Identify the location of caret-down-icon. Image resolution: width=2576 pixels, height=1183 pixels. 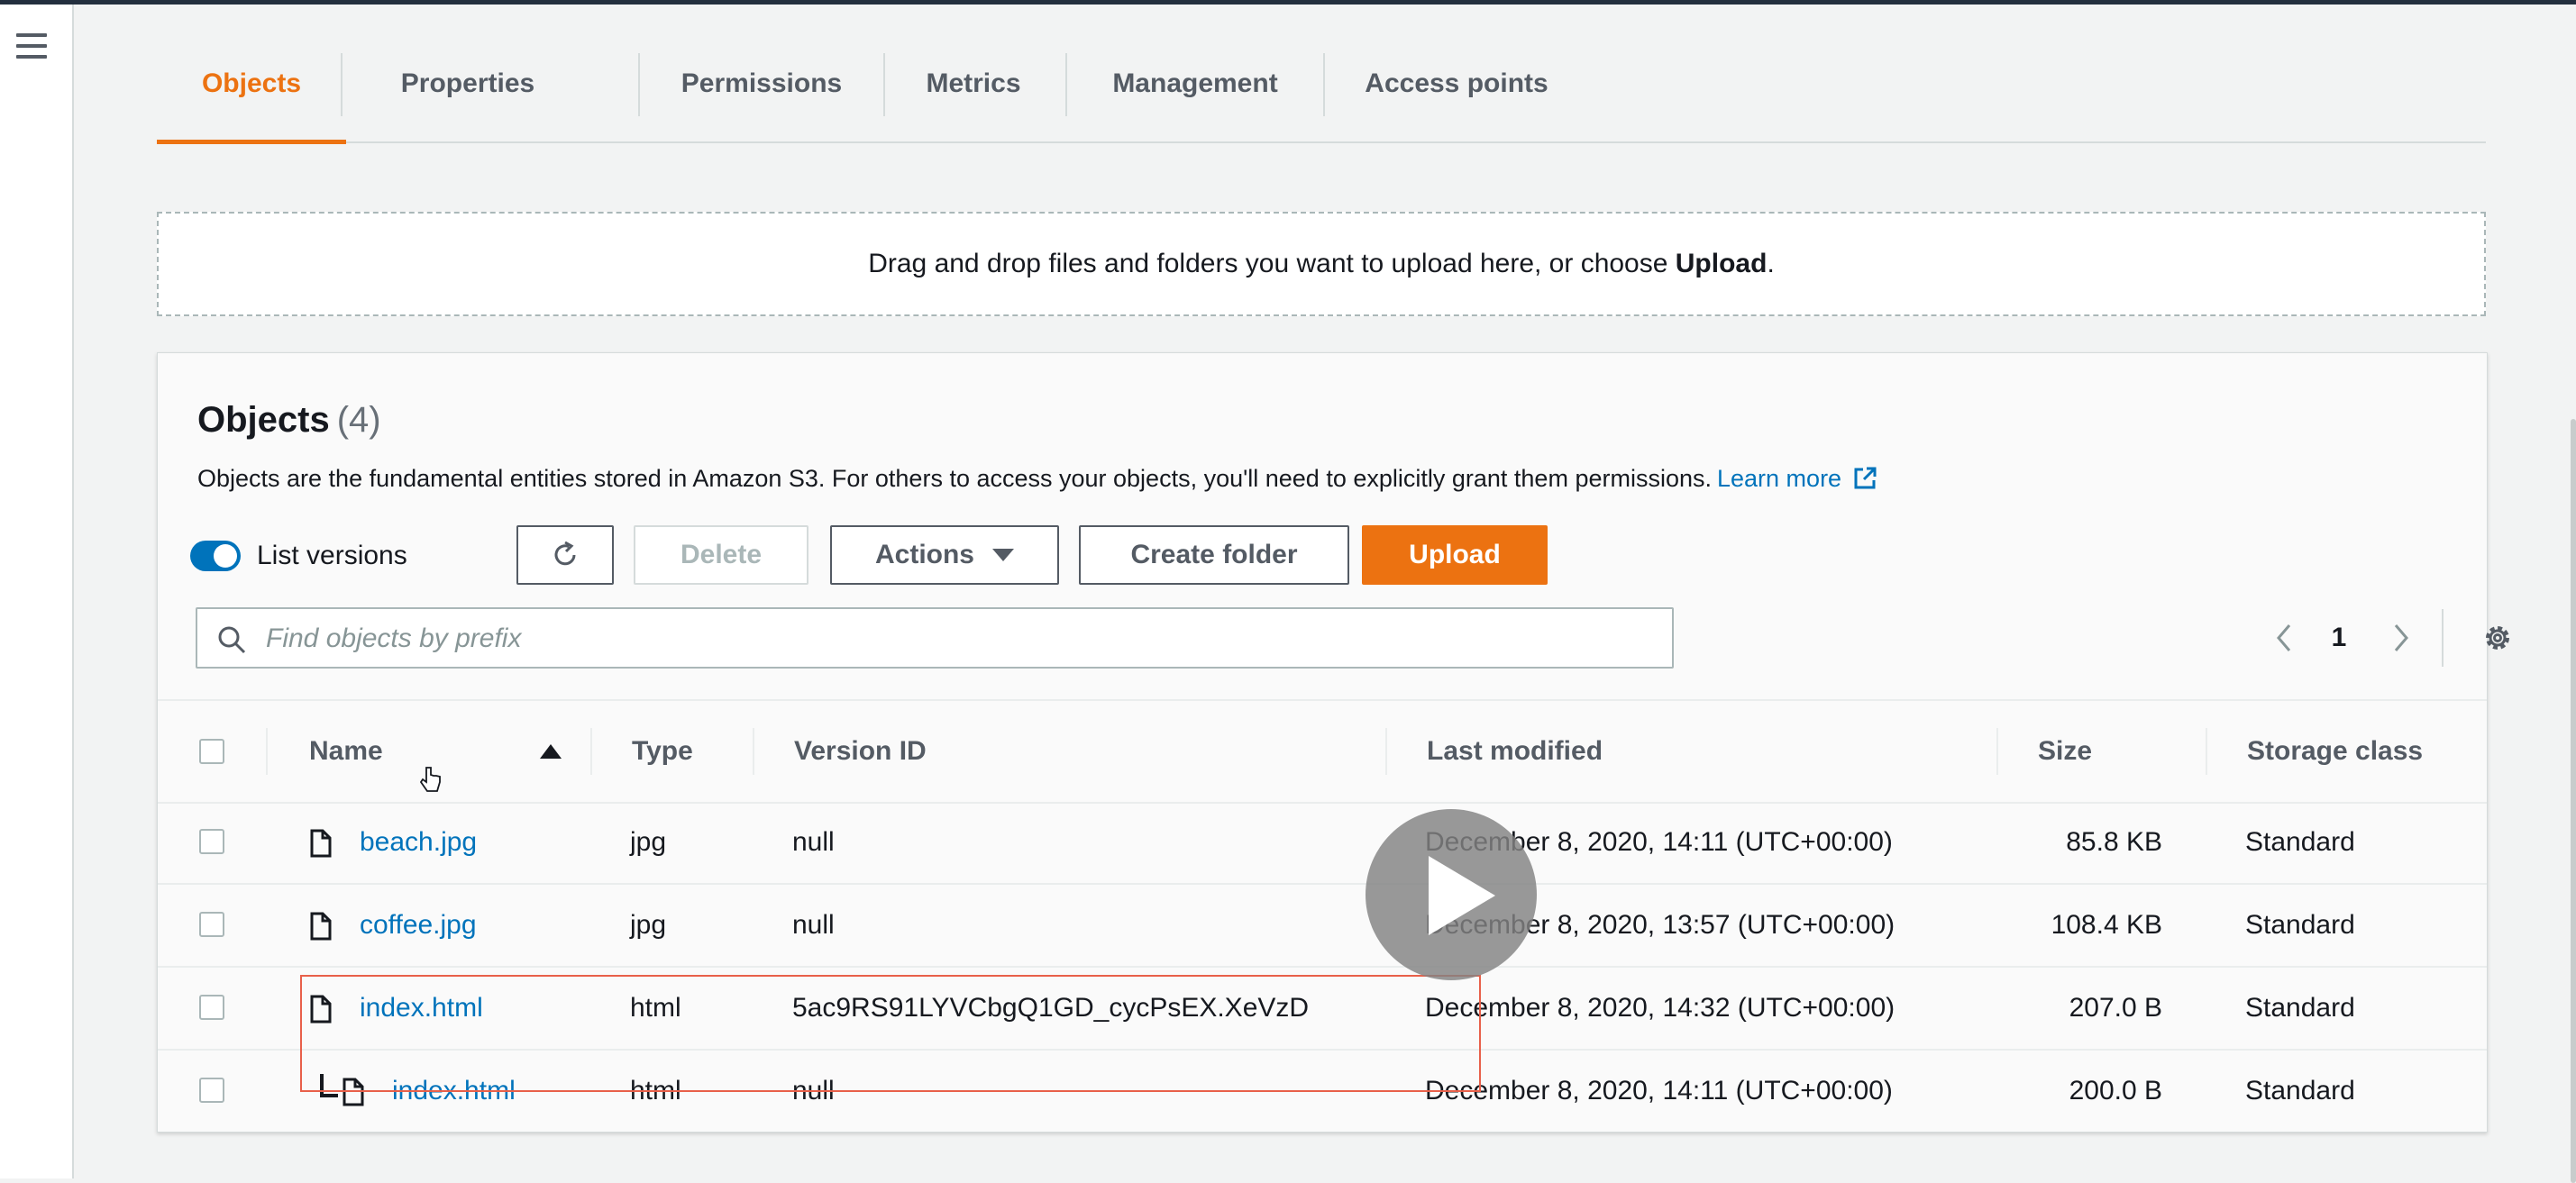
(1003, 555).